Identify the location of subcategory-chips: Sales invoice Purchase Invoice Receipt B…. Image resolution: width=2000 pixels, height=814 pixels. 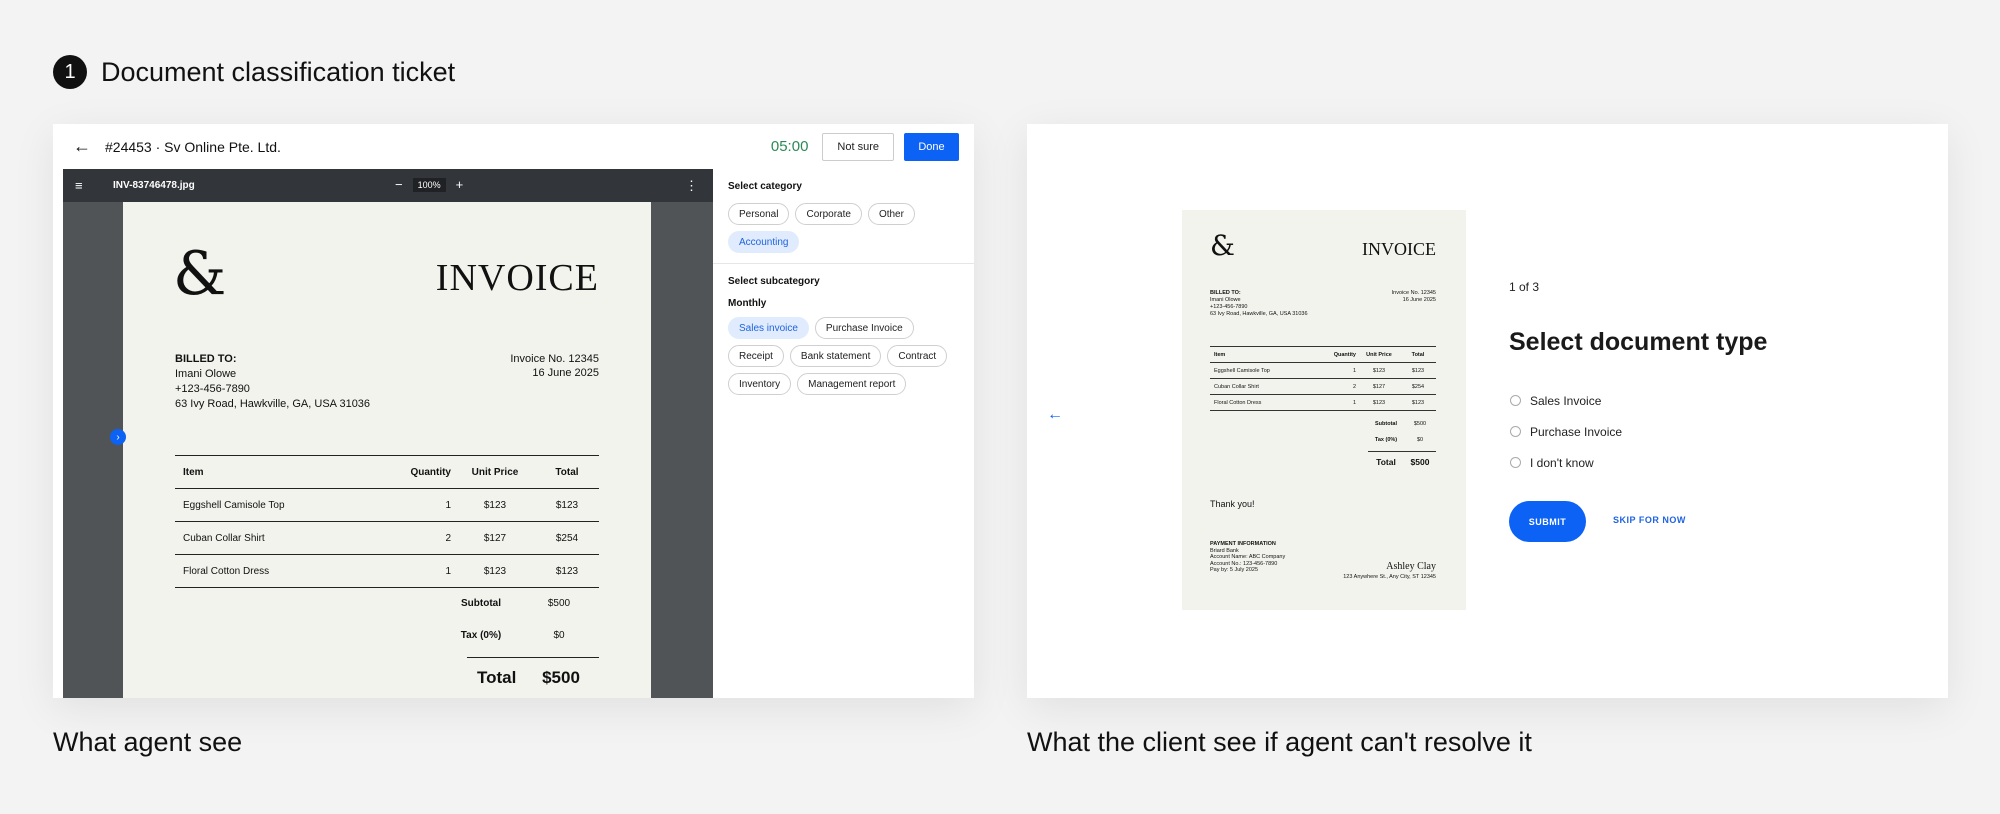
(843, 356).